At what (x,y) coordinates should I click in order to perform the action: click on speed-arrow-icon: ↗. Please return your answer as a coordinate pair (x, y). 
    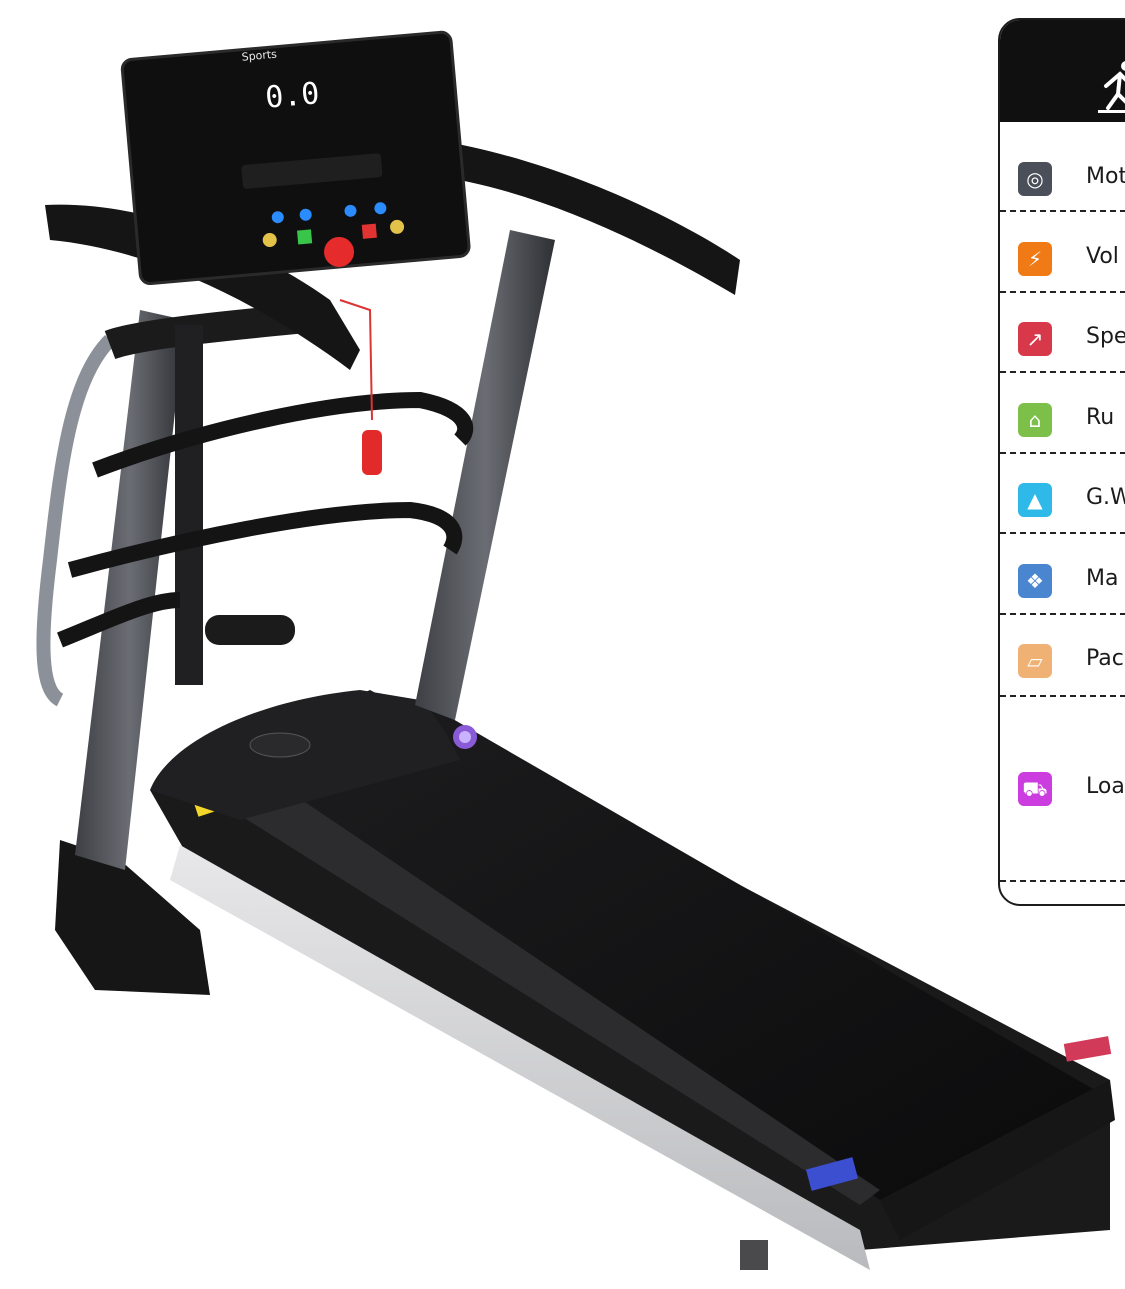
    Looking at the image, I should click on (1035, 339).